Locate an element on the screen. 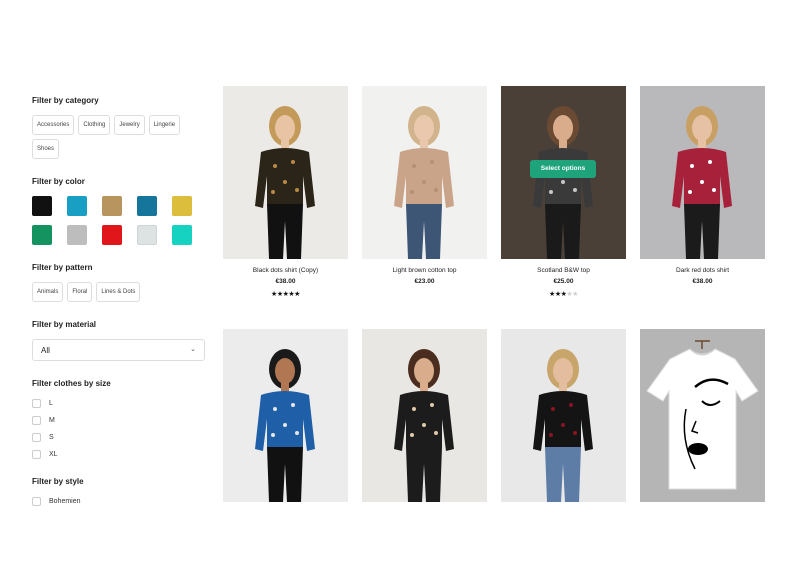 This screenshot has width=800, height=584. material-filter: Filter by material All ⌄ is located at coordinates (119, 340).